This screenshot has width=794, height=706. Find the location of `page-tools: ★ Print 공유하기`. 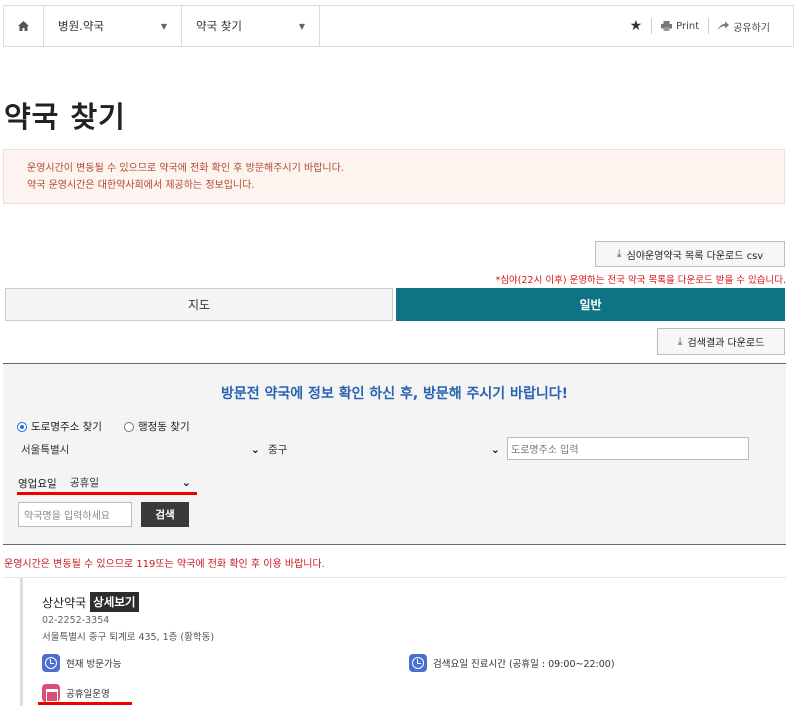

page-tools: ★ Print 공유하기 is located at coordinates (707, 26).